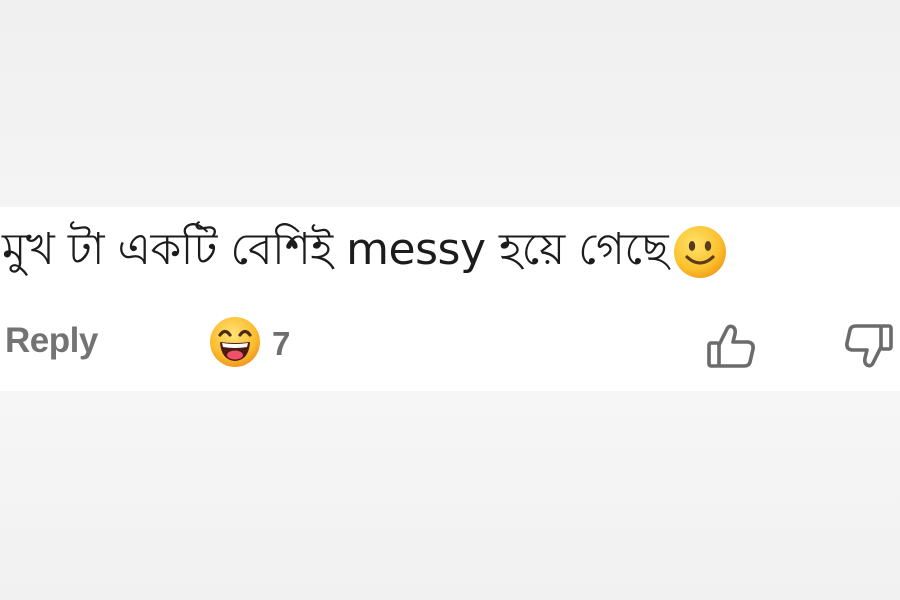 This screenshot has height=600, width=900. What do you see at coordinates (235, 344) in the screenshot?
I see `grinning-squinting-face-icon` at bounding box center [235, 344].